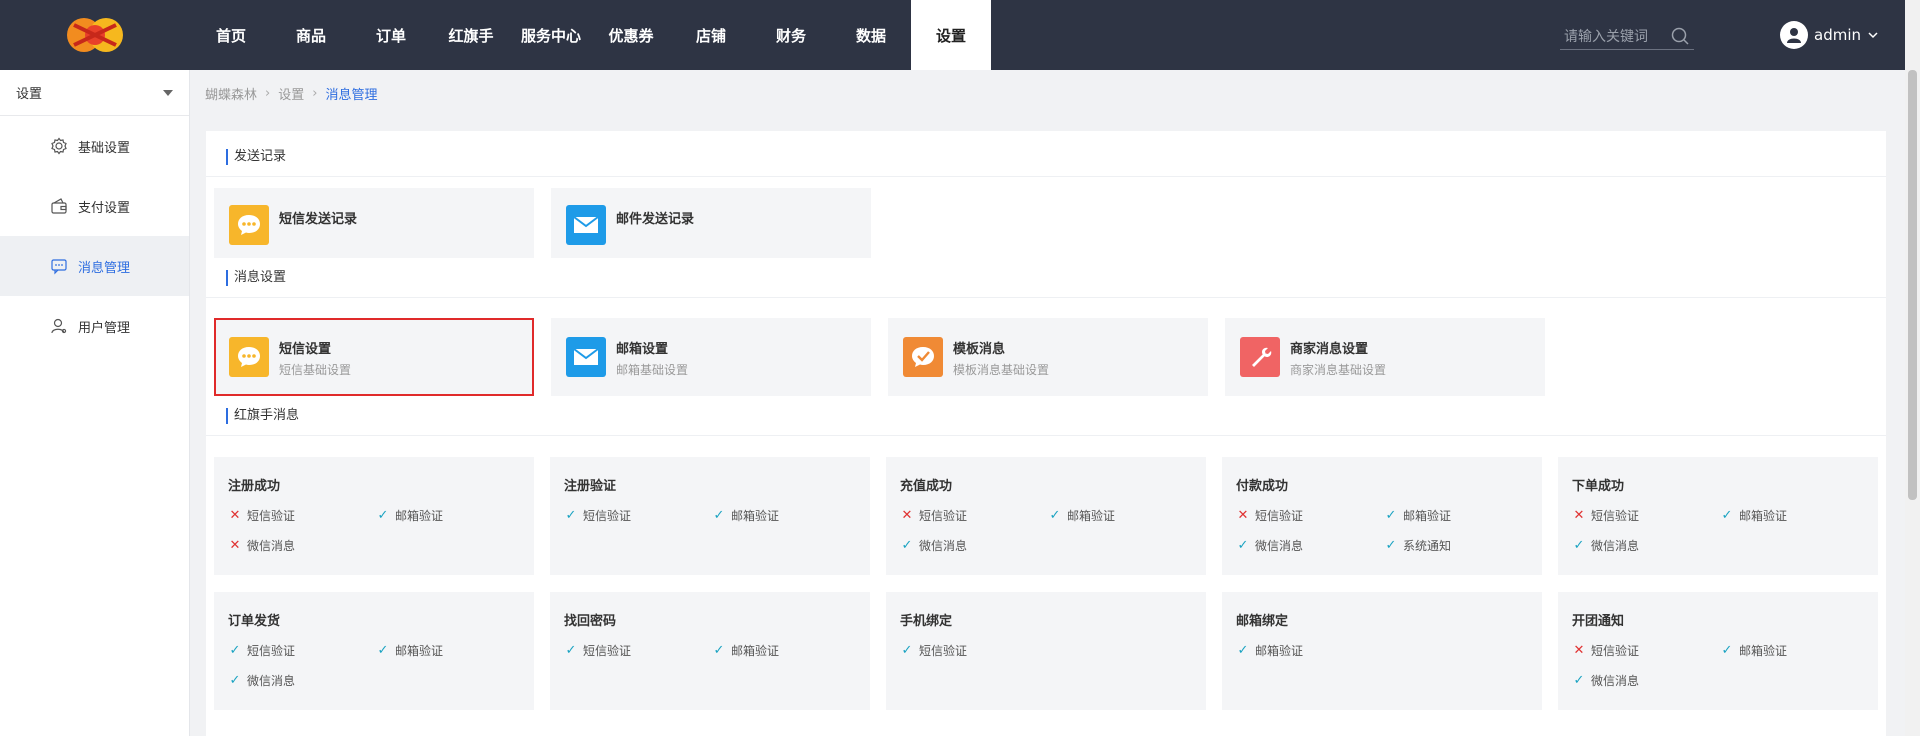 This screenshot has width=1920, height=736. I want to click on message-card-2: 充值成功 ✕ 短信验证 ✓ 邮箱验证 ✓ 微信消息, so click(1046, 516).